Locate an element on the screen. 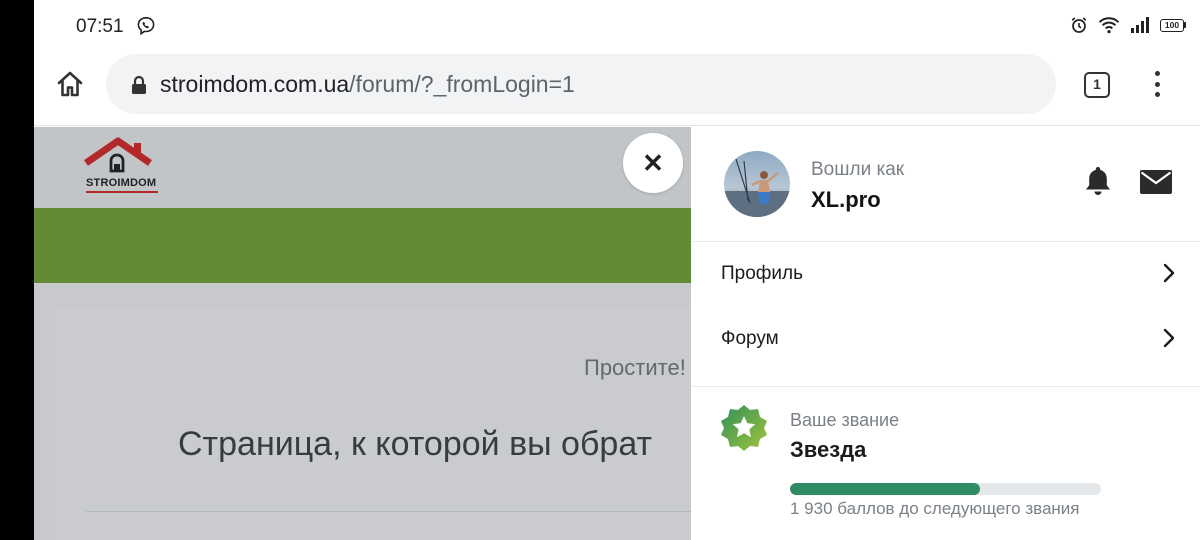 This screenshot has height=540, width=1200. home-button is located at coordinates (70, 84).